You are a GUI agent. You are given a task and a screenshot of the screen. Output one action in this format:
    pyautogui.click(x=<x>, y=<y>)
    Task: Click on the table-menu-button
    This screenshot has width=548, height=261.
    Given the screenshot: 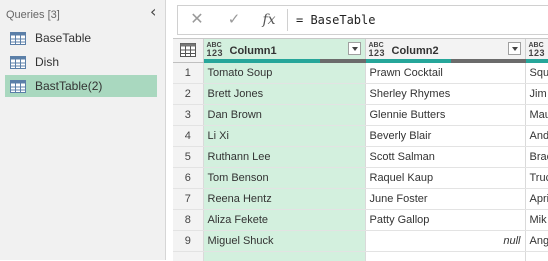 What is the action you would take?
    pyautogui.click(x=188, y=50)
    